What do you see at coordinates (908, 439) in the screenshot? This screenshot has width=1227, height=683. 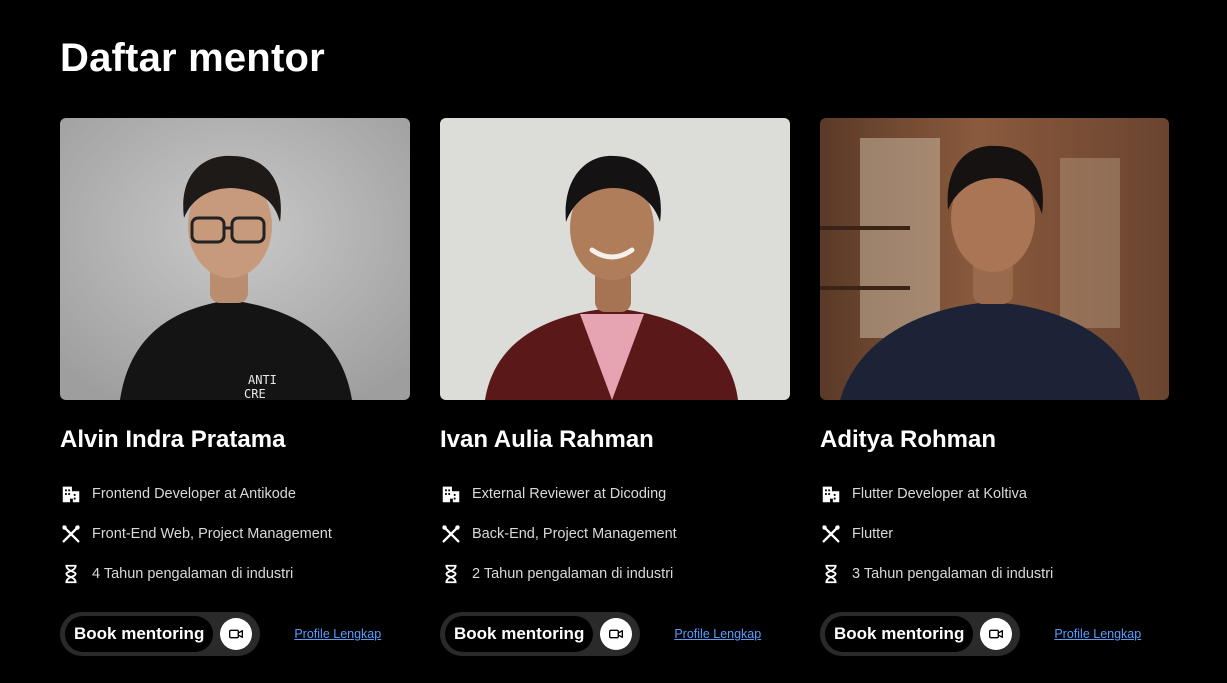 I see `mentor-name: Aditya Rohman` at bounding box center [908, 439].